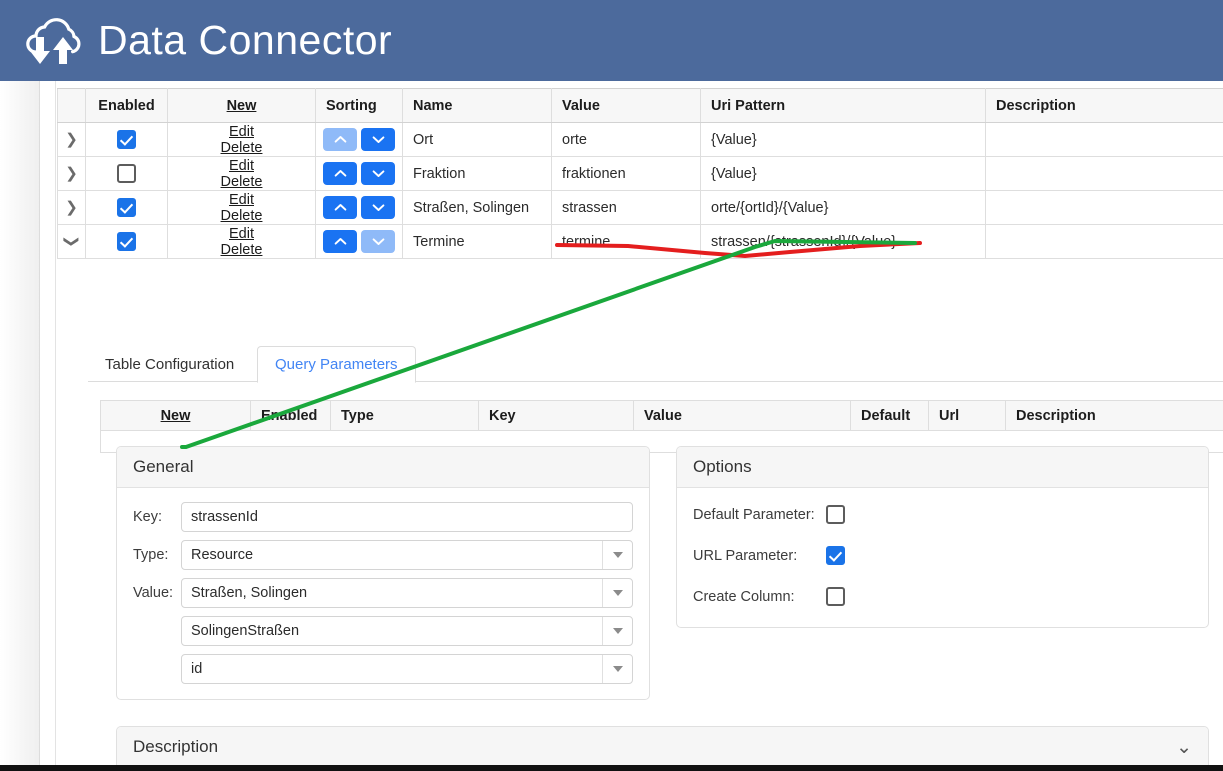 This screenshot has height=771, width=1223. I want to click on value-cell: fraktionen, so click(626, 173).